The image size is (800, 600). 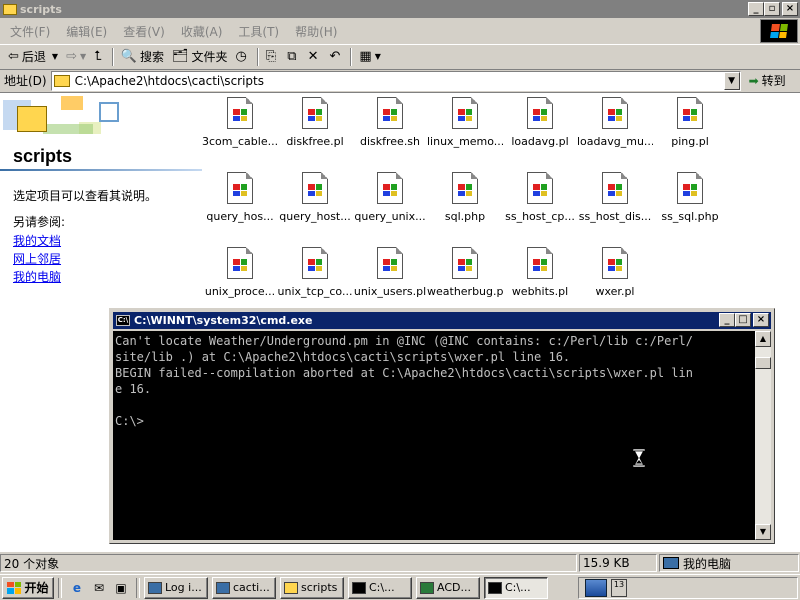 I want to click on scroll-thumb, so click(x=763, y=363).